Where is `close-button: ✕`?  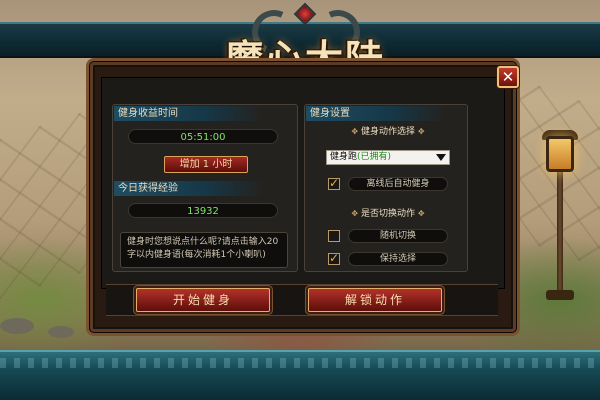 close-button: ✕ is located at coordinates (508, 77).